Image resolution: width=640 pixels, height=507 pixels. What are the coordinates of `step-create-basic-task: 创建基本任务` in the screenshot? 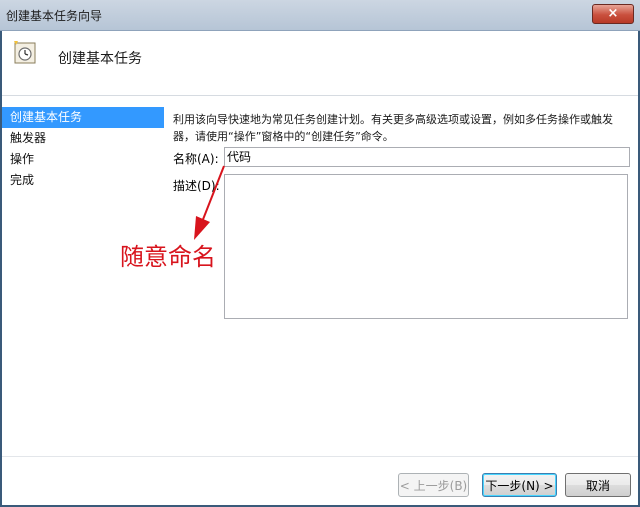 It's located at (83, 117).